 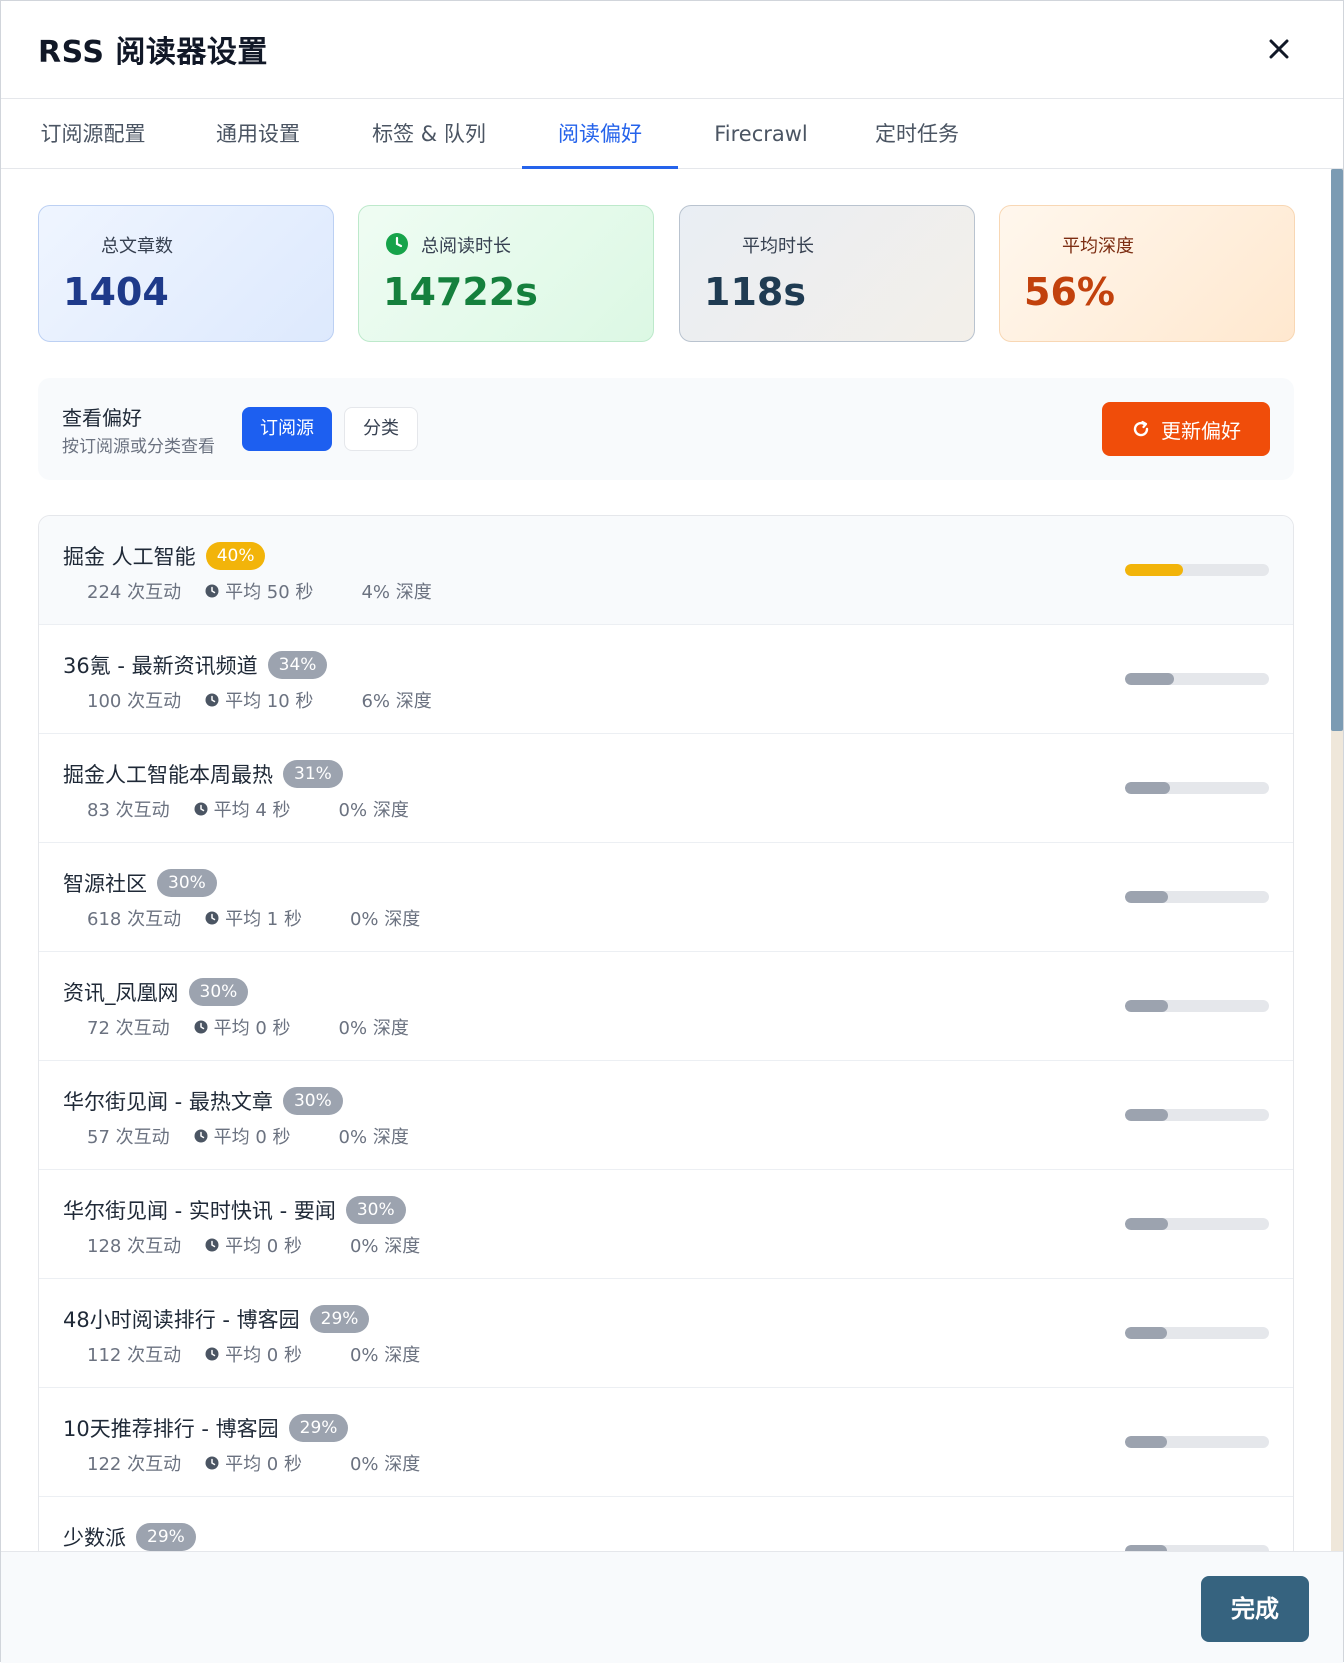 What do you see at coordinates (460, 292) in the screenshot?
I see `stat-value: 14722s` at bounding box center [460, 292].